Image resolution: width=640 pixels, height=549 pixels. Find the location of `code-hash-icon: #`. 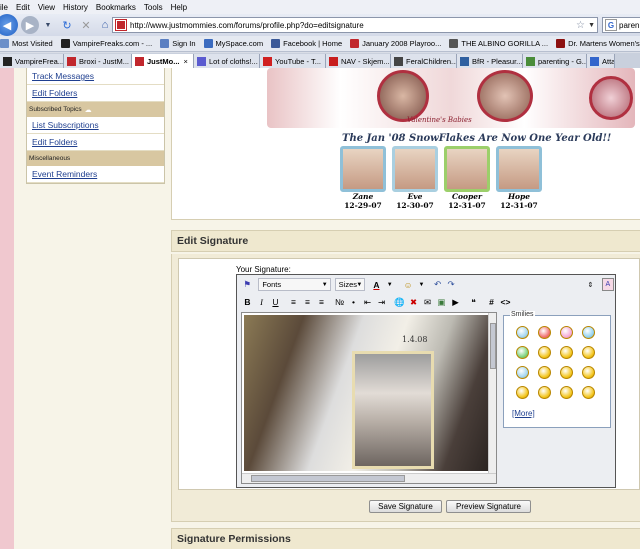

code-hash-icon: # is located at coordinates (491, 302).